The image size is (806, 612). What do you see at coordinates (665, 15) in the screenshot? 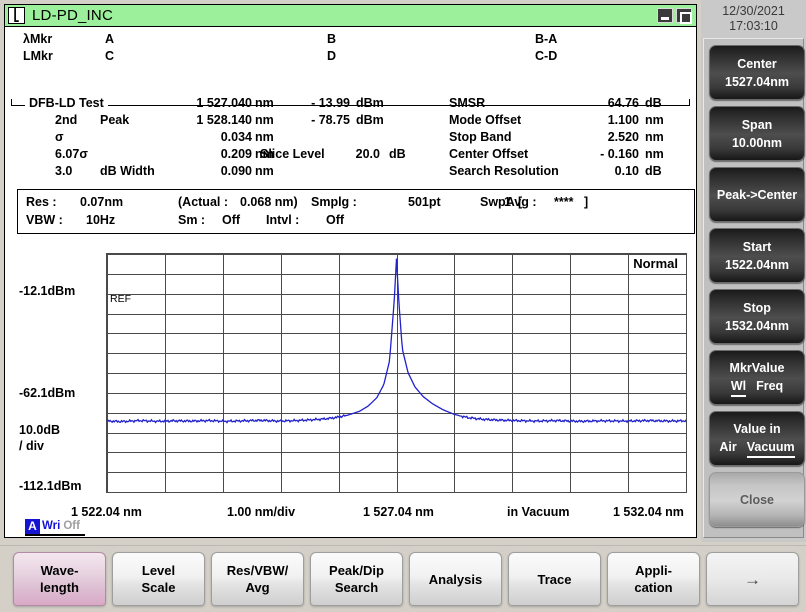
I see `minimize-icon` at bounding box center [665, 15].